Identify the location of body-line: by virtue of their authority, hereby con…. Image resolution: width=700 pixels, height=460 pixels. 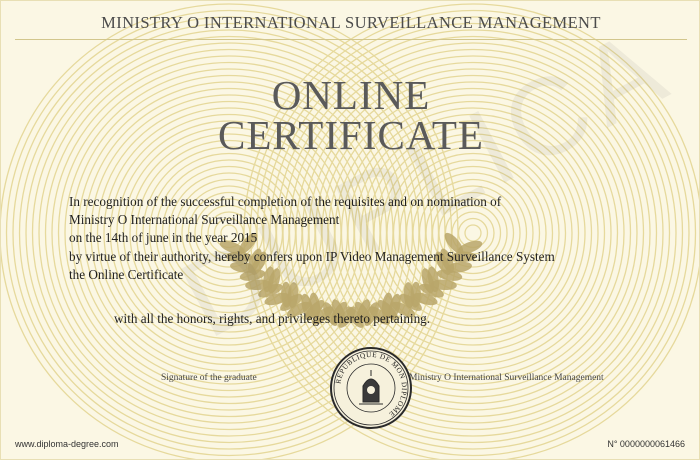
(312, 256).